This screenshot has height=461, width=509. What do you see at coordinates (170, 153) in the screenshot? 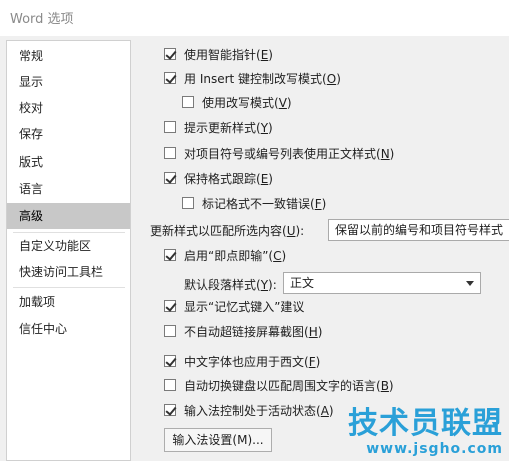
I see `normal-style-lists-checkbox` at bounding box center [170, 153].